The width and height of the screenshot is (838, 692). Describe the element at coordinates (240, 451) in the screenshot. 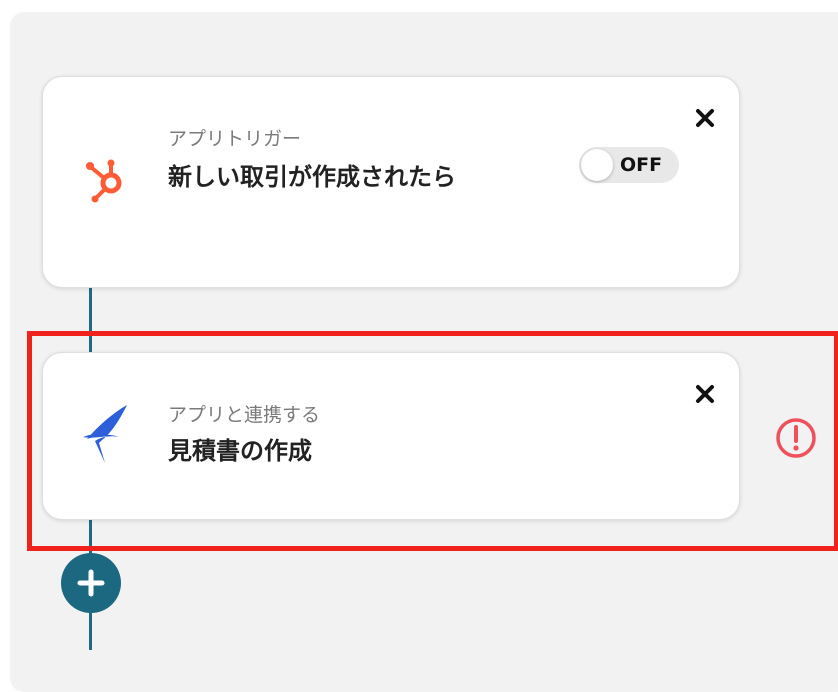

I see `action-title: 見積書の作成` at that location.